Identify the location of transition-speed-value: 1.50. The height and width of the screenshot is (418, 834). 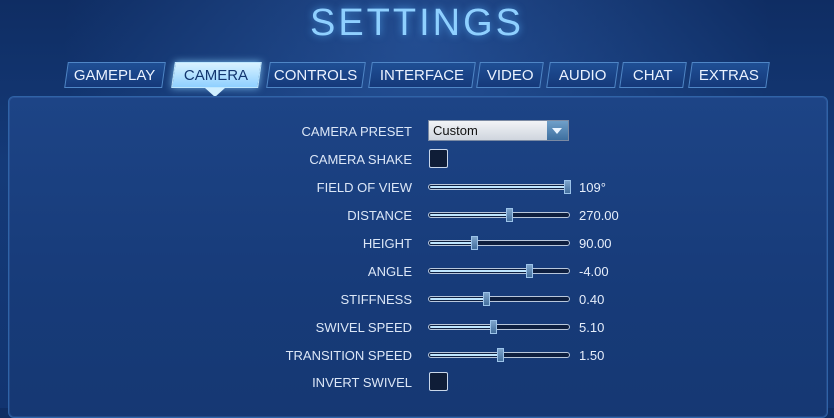
(592, 355).